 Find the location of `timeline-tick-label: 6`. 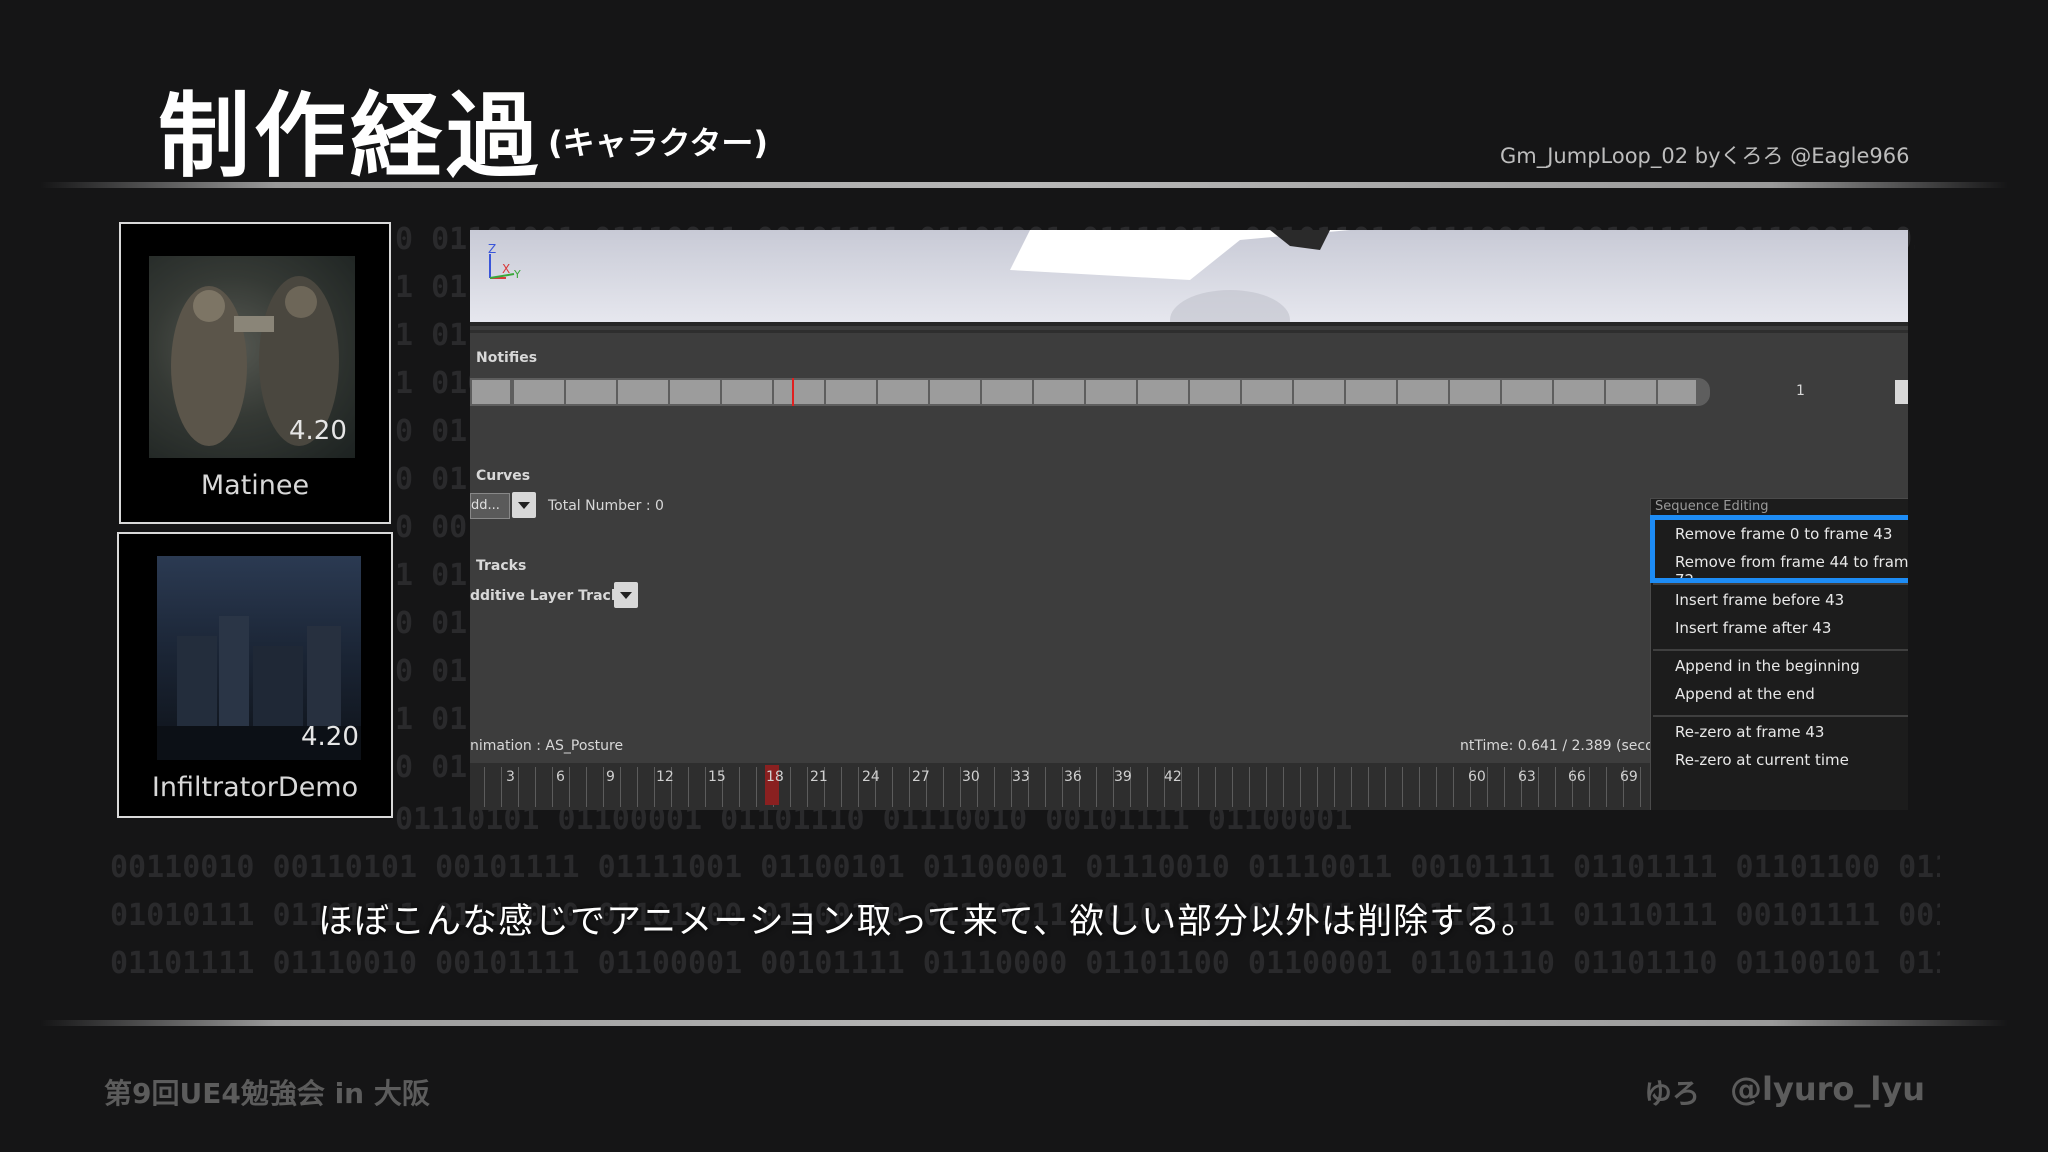

timeline-tick-label: 6 is located at coordinates (560, 777).